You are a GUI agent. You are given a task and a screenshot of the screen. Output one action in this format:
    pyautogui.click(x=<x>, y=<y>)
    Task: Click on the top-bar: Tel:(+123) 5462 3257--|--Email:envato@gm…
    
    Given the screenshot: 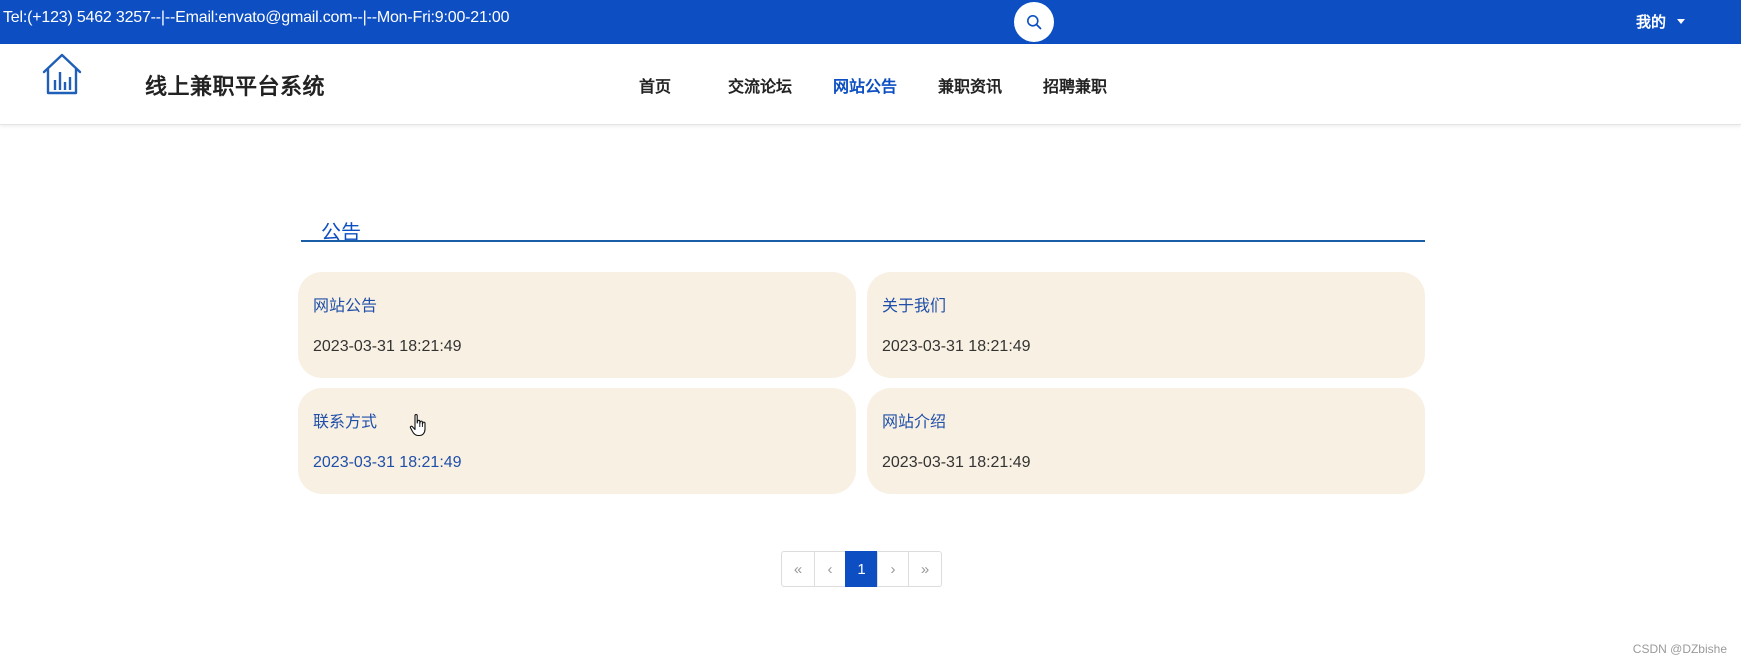 What is the action you would take?
    pyautogui.click(x=870, y=22)
    